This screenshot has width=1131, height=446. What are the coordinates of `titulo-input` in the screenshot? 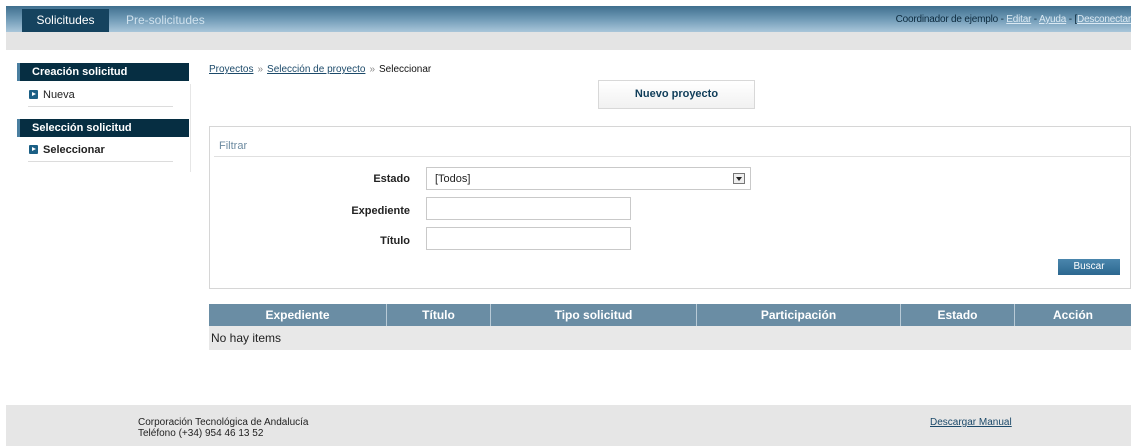 It's located at (528, 238).